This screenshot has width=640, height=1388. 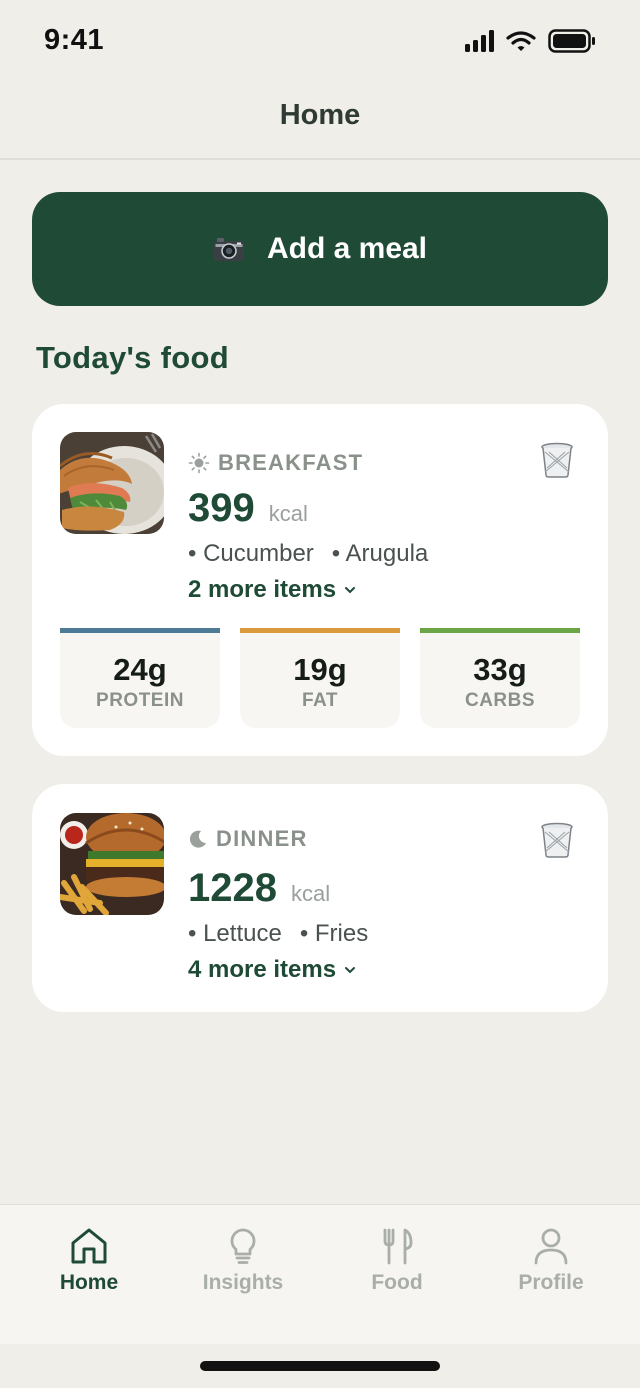 What do you see at coordinates (347, 248) in the screenshot?
I see `add-meal-label: Add a meal` at bounding box center [347, 248].